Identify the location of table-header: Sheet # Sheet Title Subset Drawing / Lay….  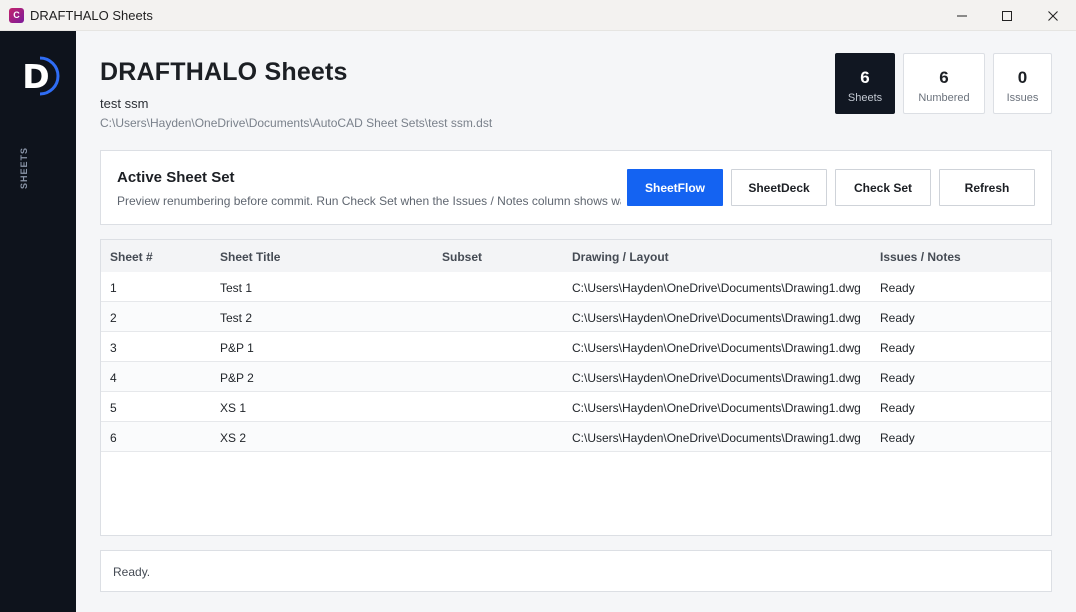
(576, 256).